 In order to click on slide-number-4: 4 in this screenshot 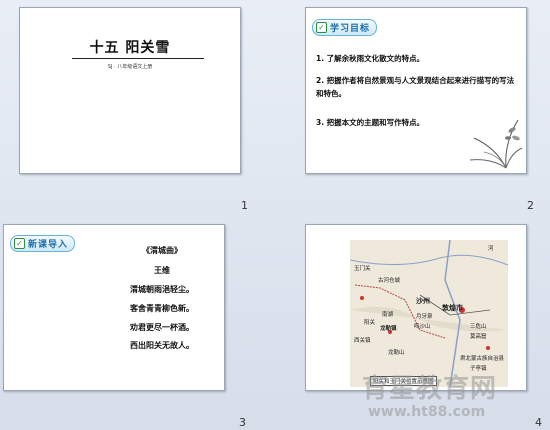, I will do `click(538, 422)`.